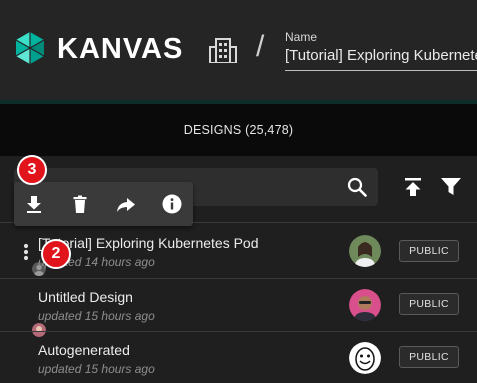 The width and height of the screenshot is (477, 383). What do you see at coordinates (238, 130) in the screenshot?
I see `designs-count-heading: DESIGNS (25,478)` at bounding box center [238, 130].